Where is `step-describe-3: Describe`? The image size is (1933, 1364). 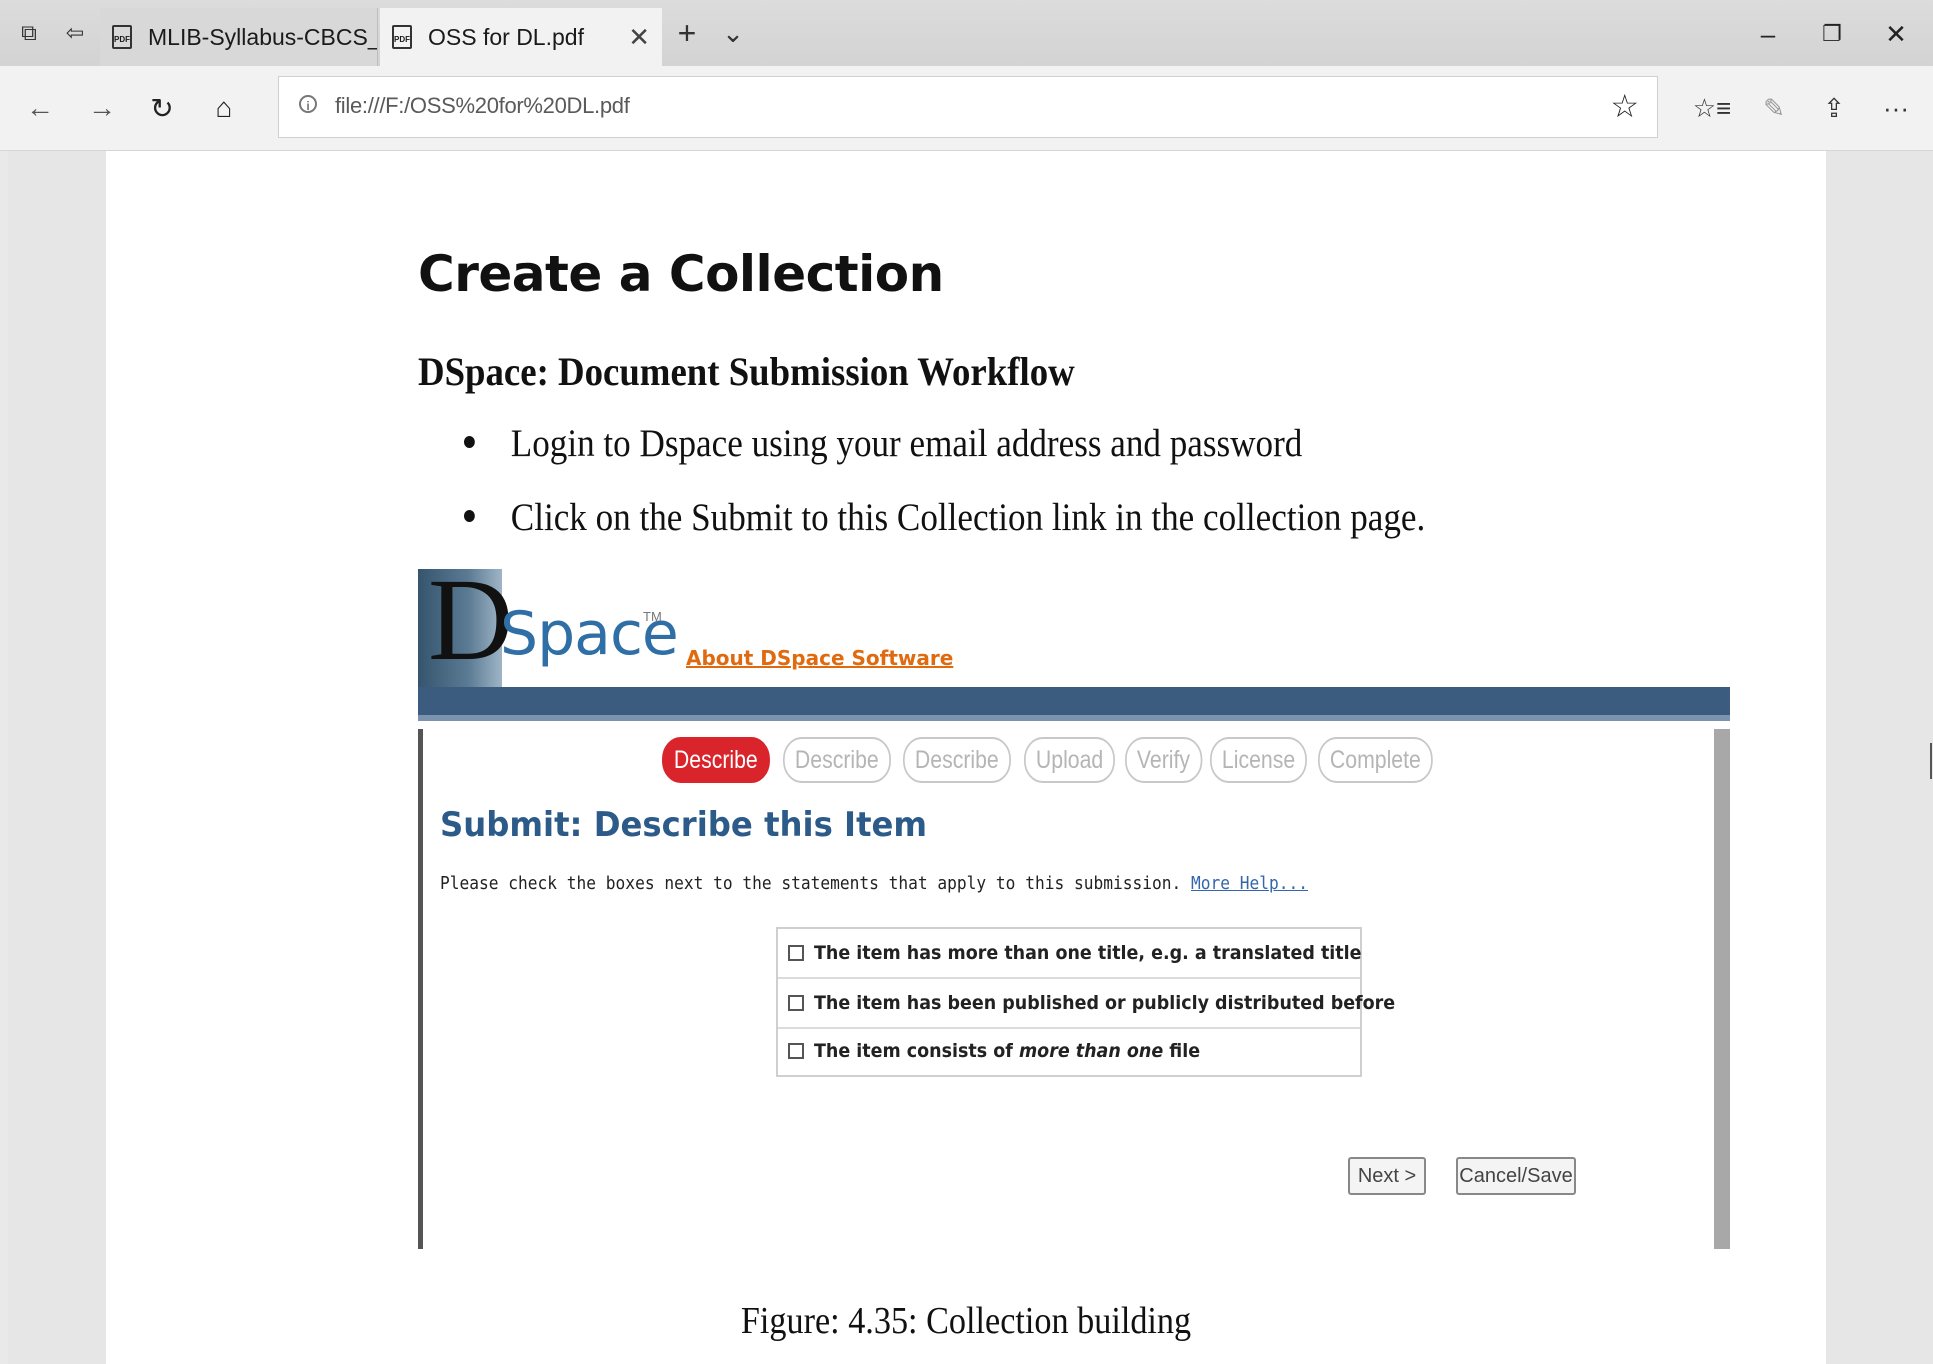
step-describe-3: Describe is located at coordinates (957, 760).